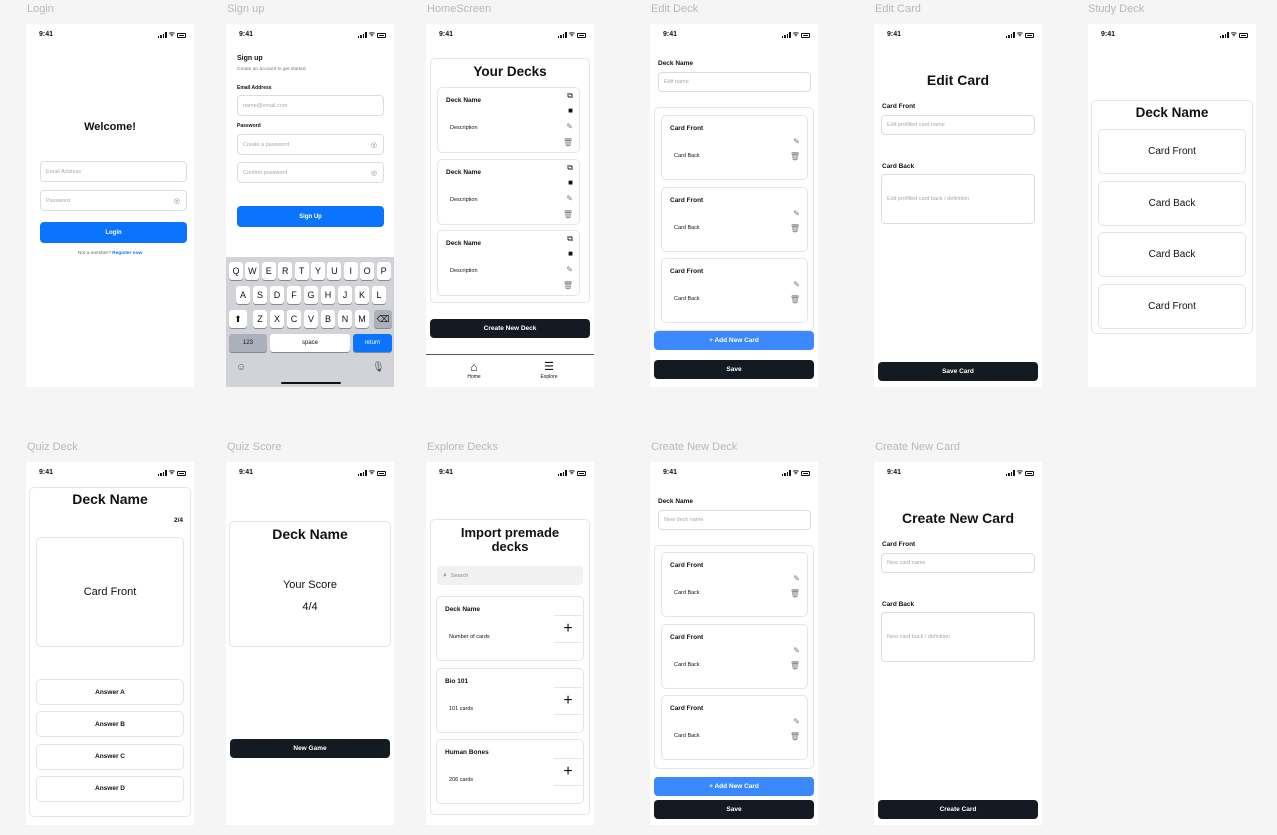 Image resolution: width=1277 pixels, height=835 pixels. Describe the element at coordinates (113, 200) in the screenshot. I see `password-field: Password ◎` at that location.